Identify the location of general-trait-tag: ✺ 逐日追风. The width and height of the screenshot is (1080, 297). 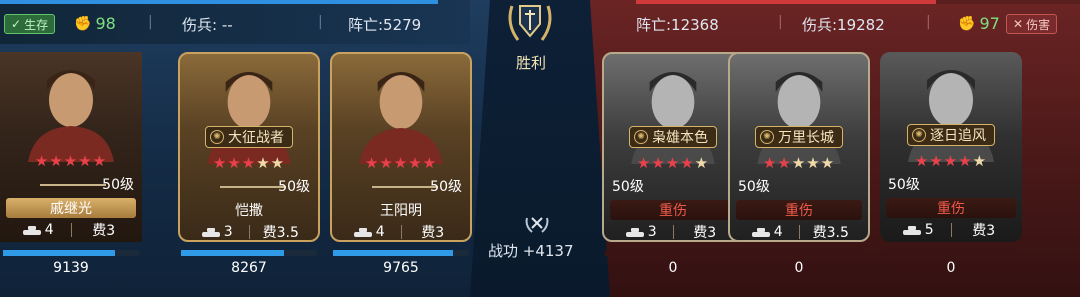
(951, 135).